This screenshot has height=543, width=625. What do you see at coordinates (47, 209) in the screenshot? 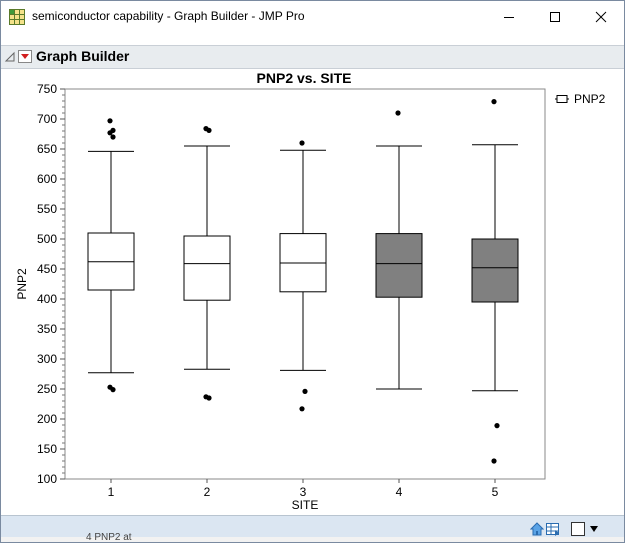
I see `y-tick-label: 550` at bounding box center [47, 209].